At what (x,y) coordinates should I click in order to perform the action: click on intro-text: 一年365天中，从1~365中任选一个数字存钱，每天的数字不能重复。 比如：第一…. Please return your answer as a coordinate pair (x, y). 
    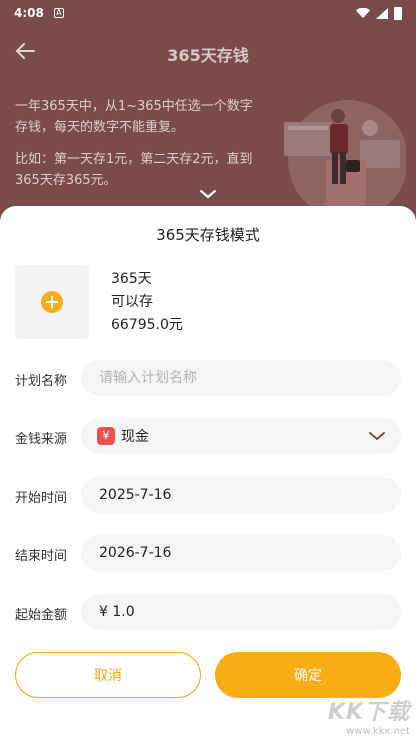
    Looking at the image, I should click on (140, 149).